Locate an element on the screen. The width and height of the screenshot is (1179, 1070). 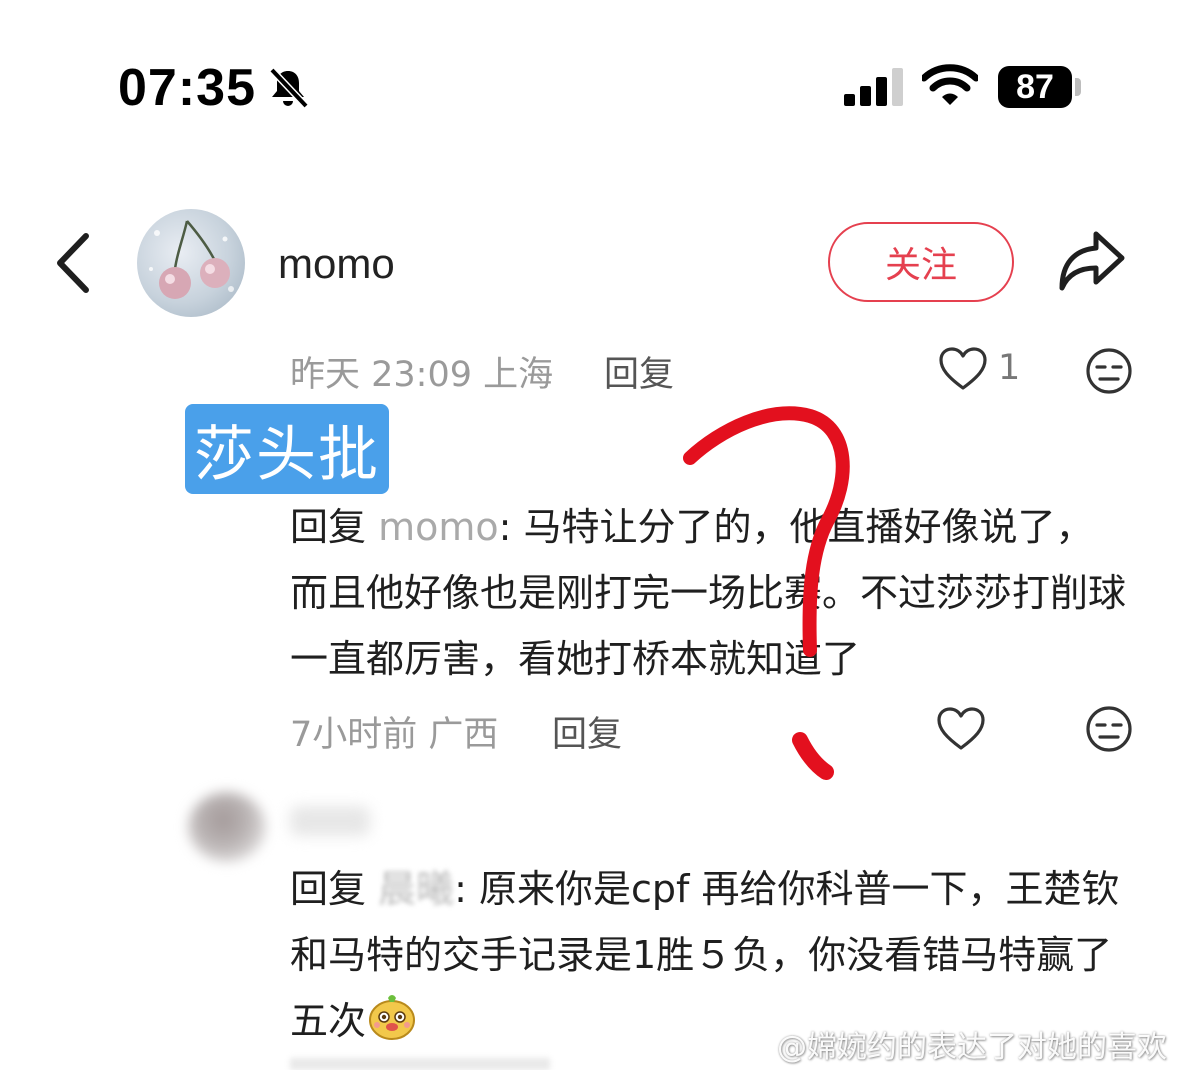
watermark-text: @嫦婉约的表达了对她的喜欢 is located at coordinates (972, 1047).